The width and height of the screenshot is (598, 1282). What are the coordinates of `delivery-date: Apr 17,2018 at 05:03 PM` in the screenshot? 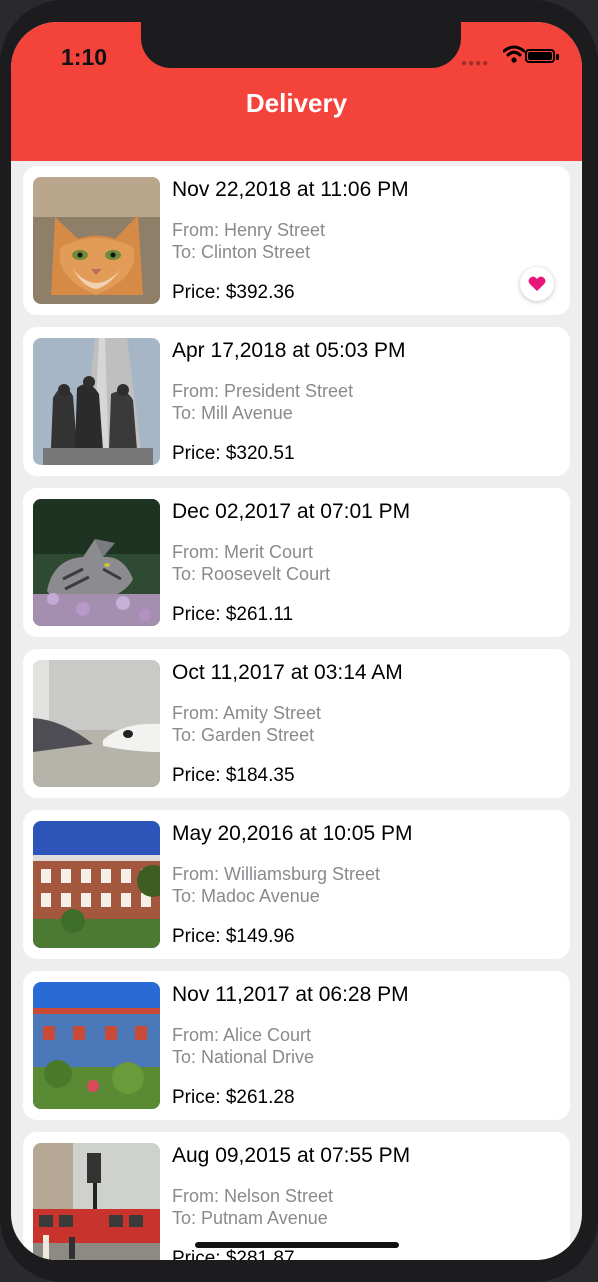 It's located at (289, 350).